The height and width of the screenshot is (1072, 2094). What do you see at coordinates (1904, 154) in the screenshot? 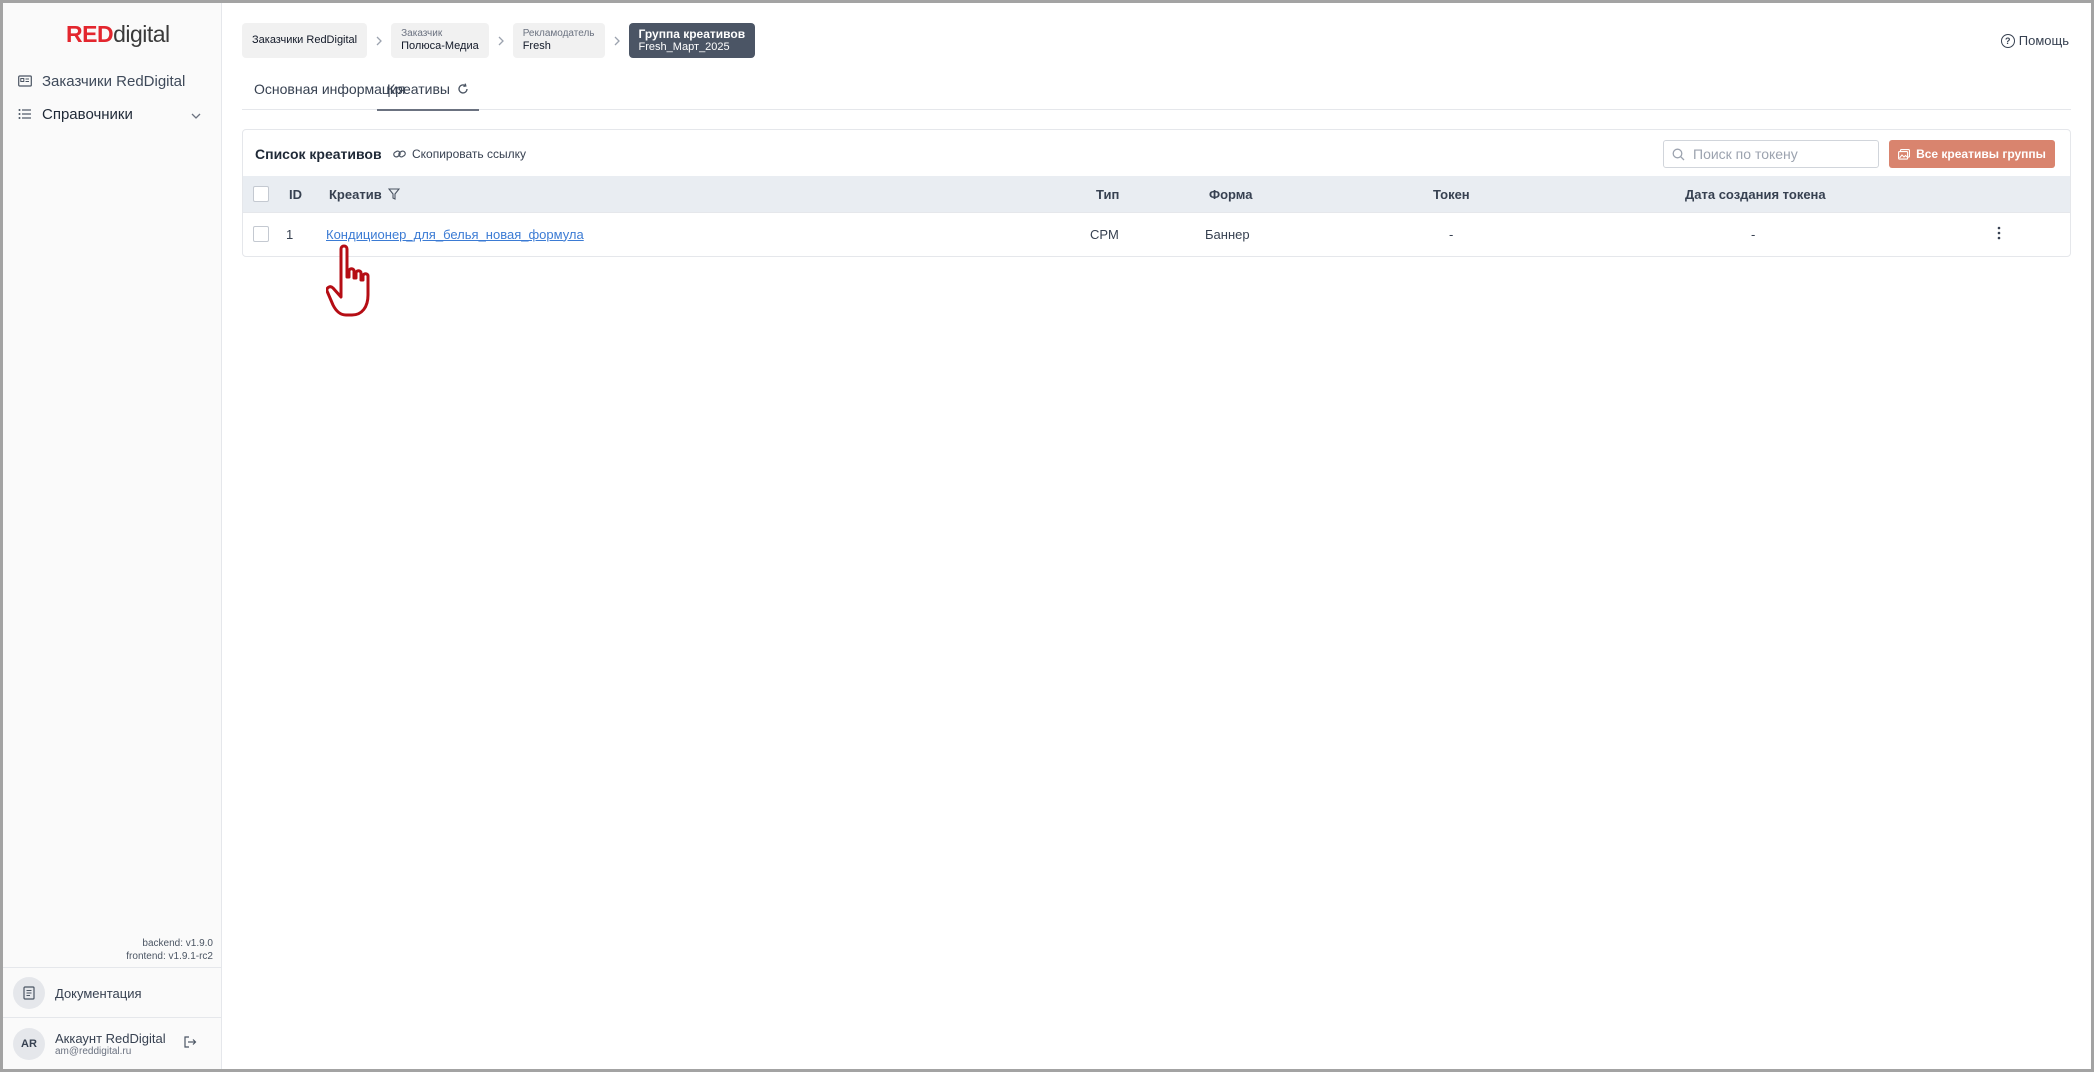
I see `images-icon` at bounding box center [1904, 154].